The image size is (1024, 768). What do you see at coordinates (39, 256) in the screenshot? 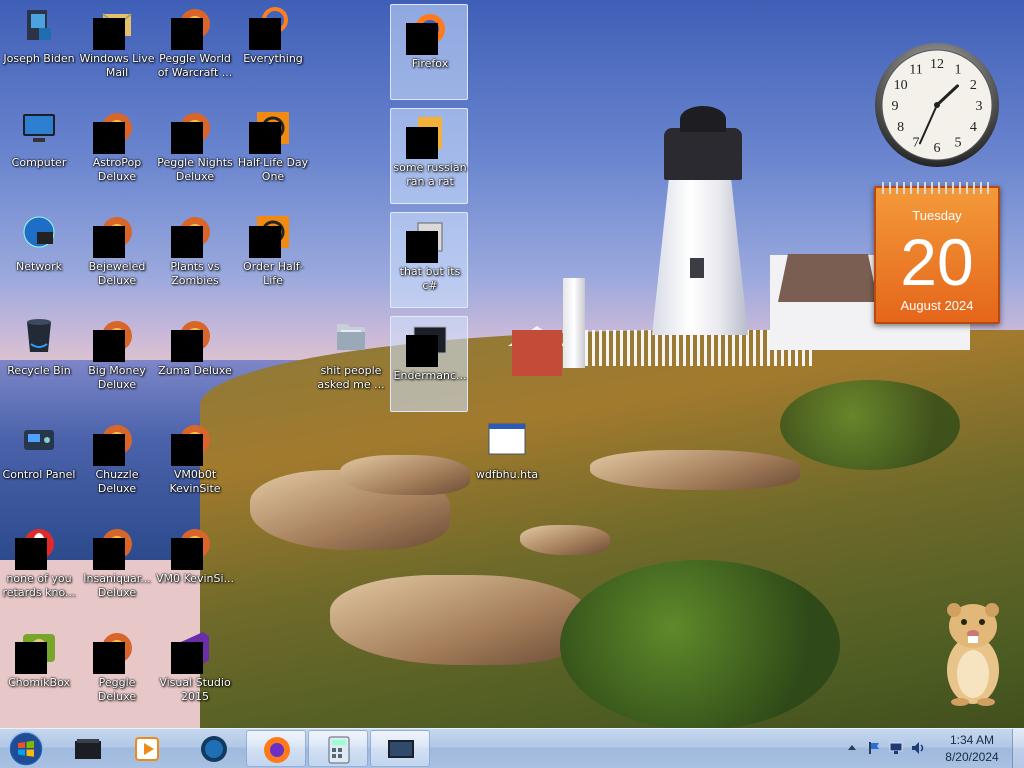
I see `desktop-icon: Network` at bounding box center [39, 256].